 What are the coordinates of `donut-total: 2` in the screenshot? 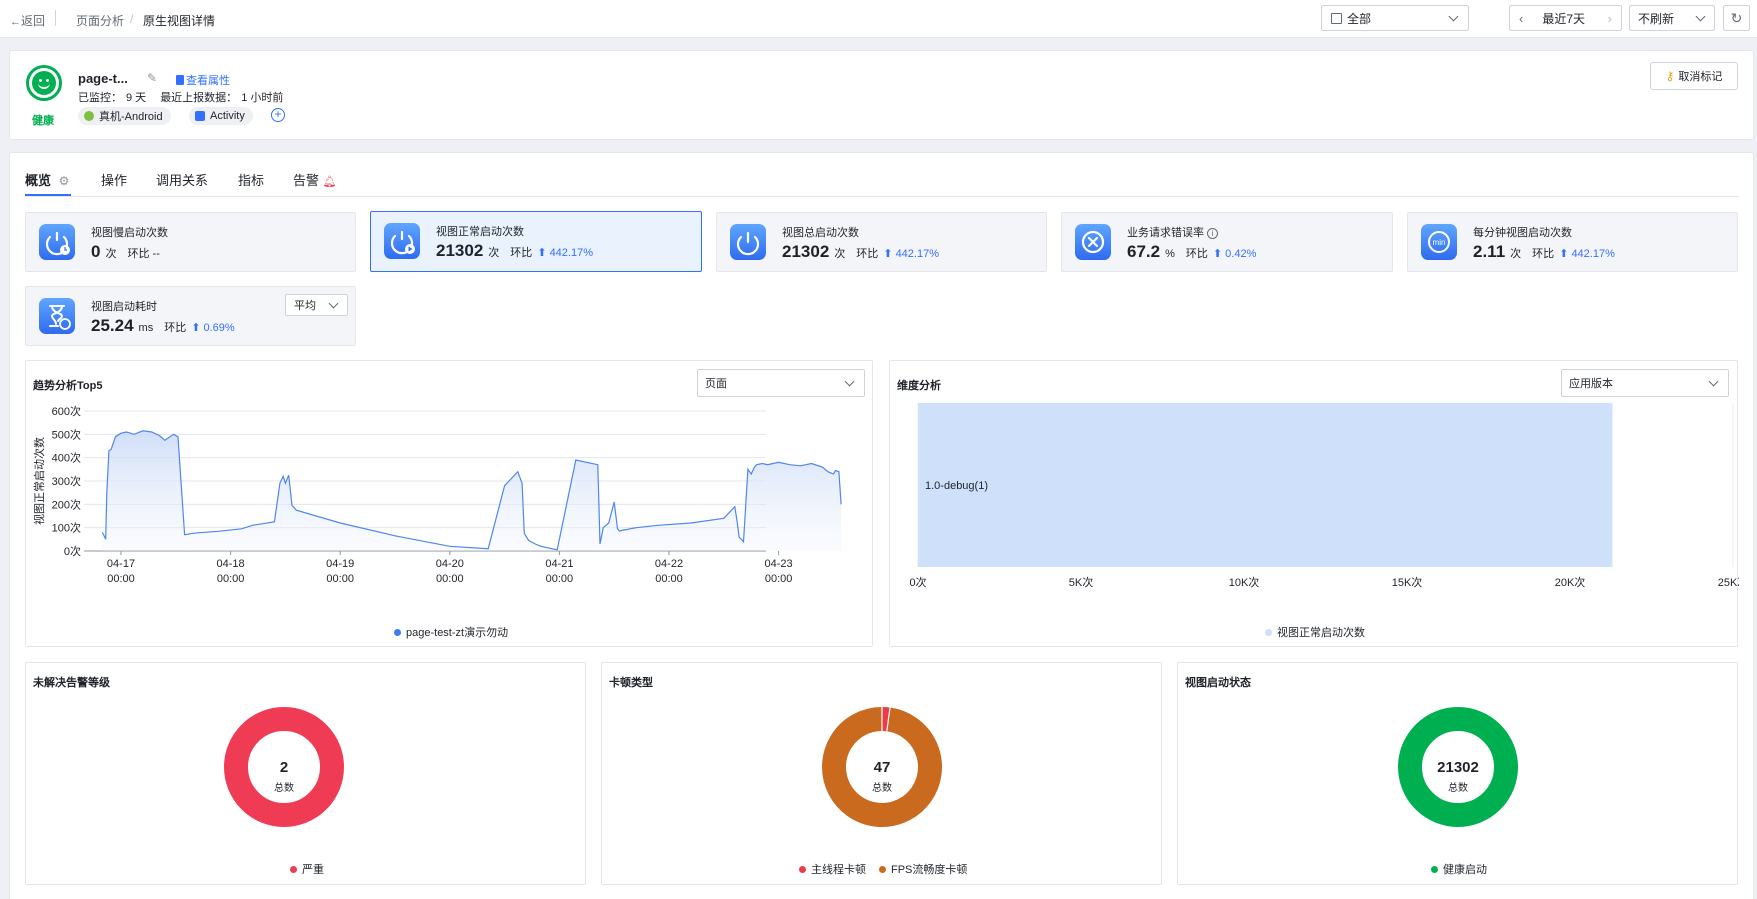 It's located at (284, 767).